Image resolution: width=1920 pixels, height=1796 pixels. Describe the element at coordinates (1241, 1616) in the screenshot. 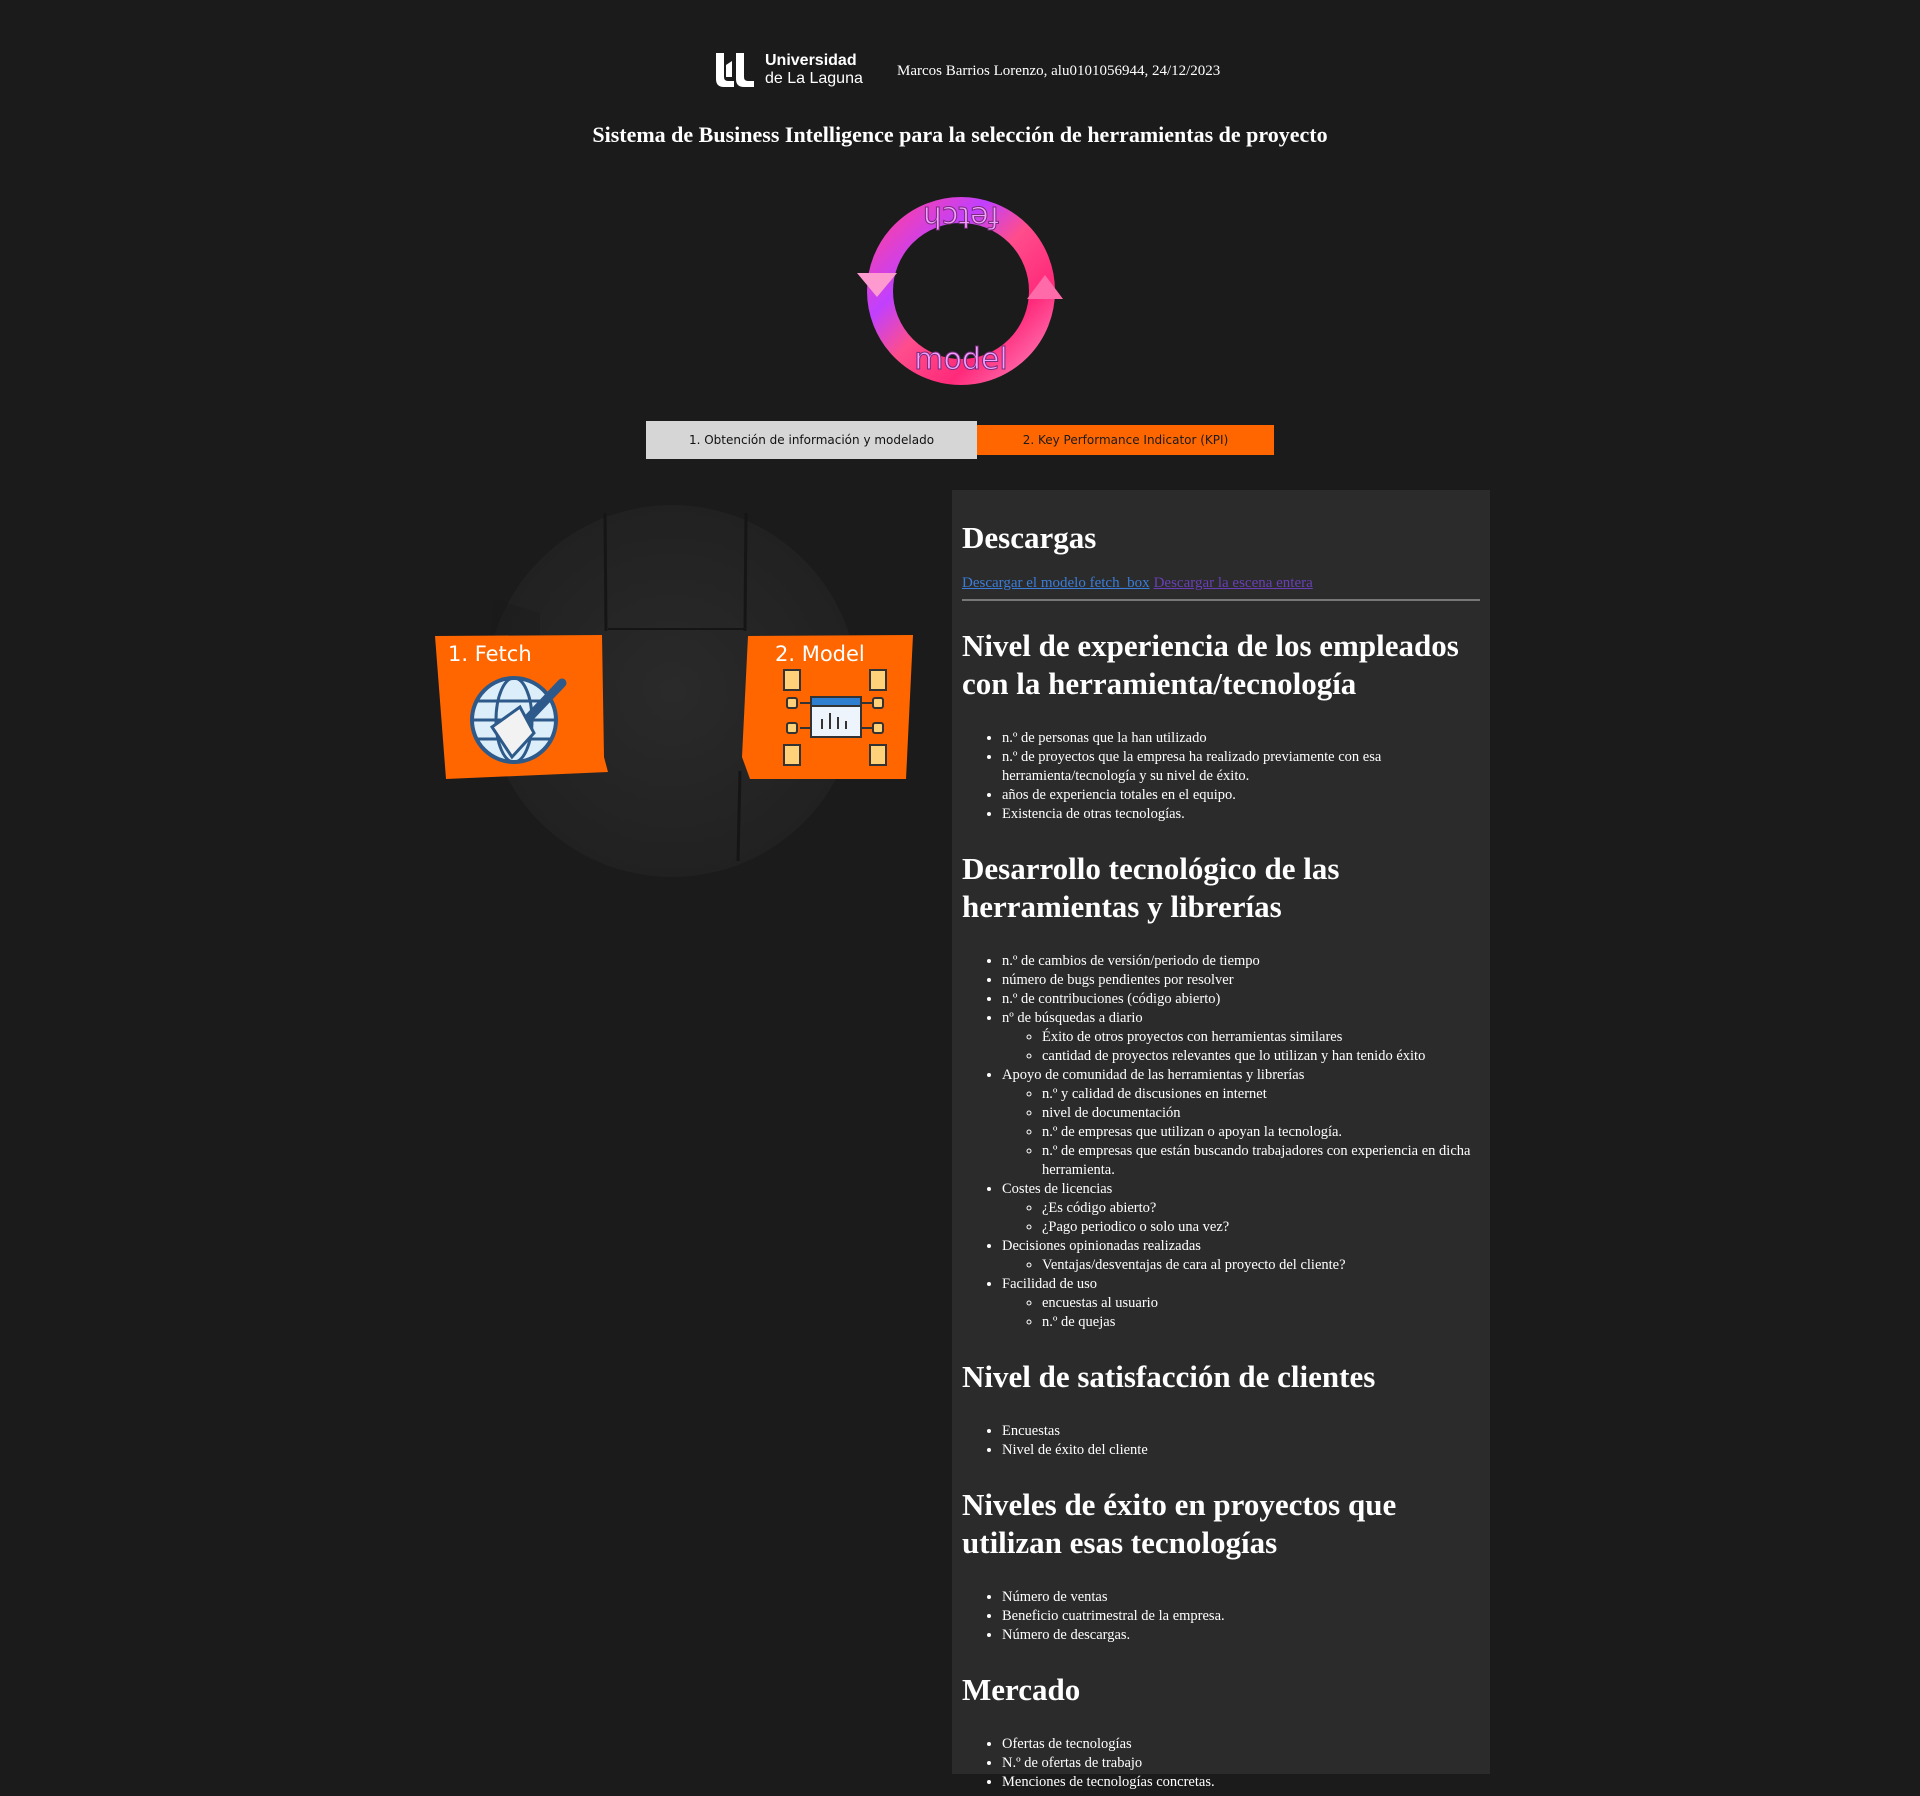

I see `list-item: Beneficio cuatrimestral de la empresa.` at that location.